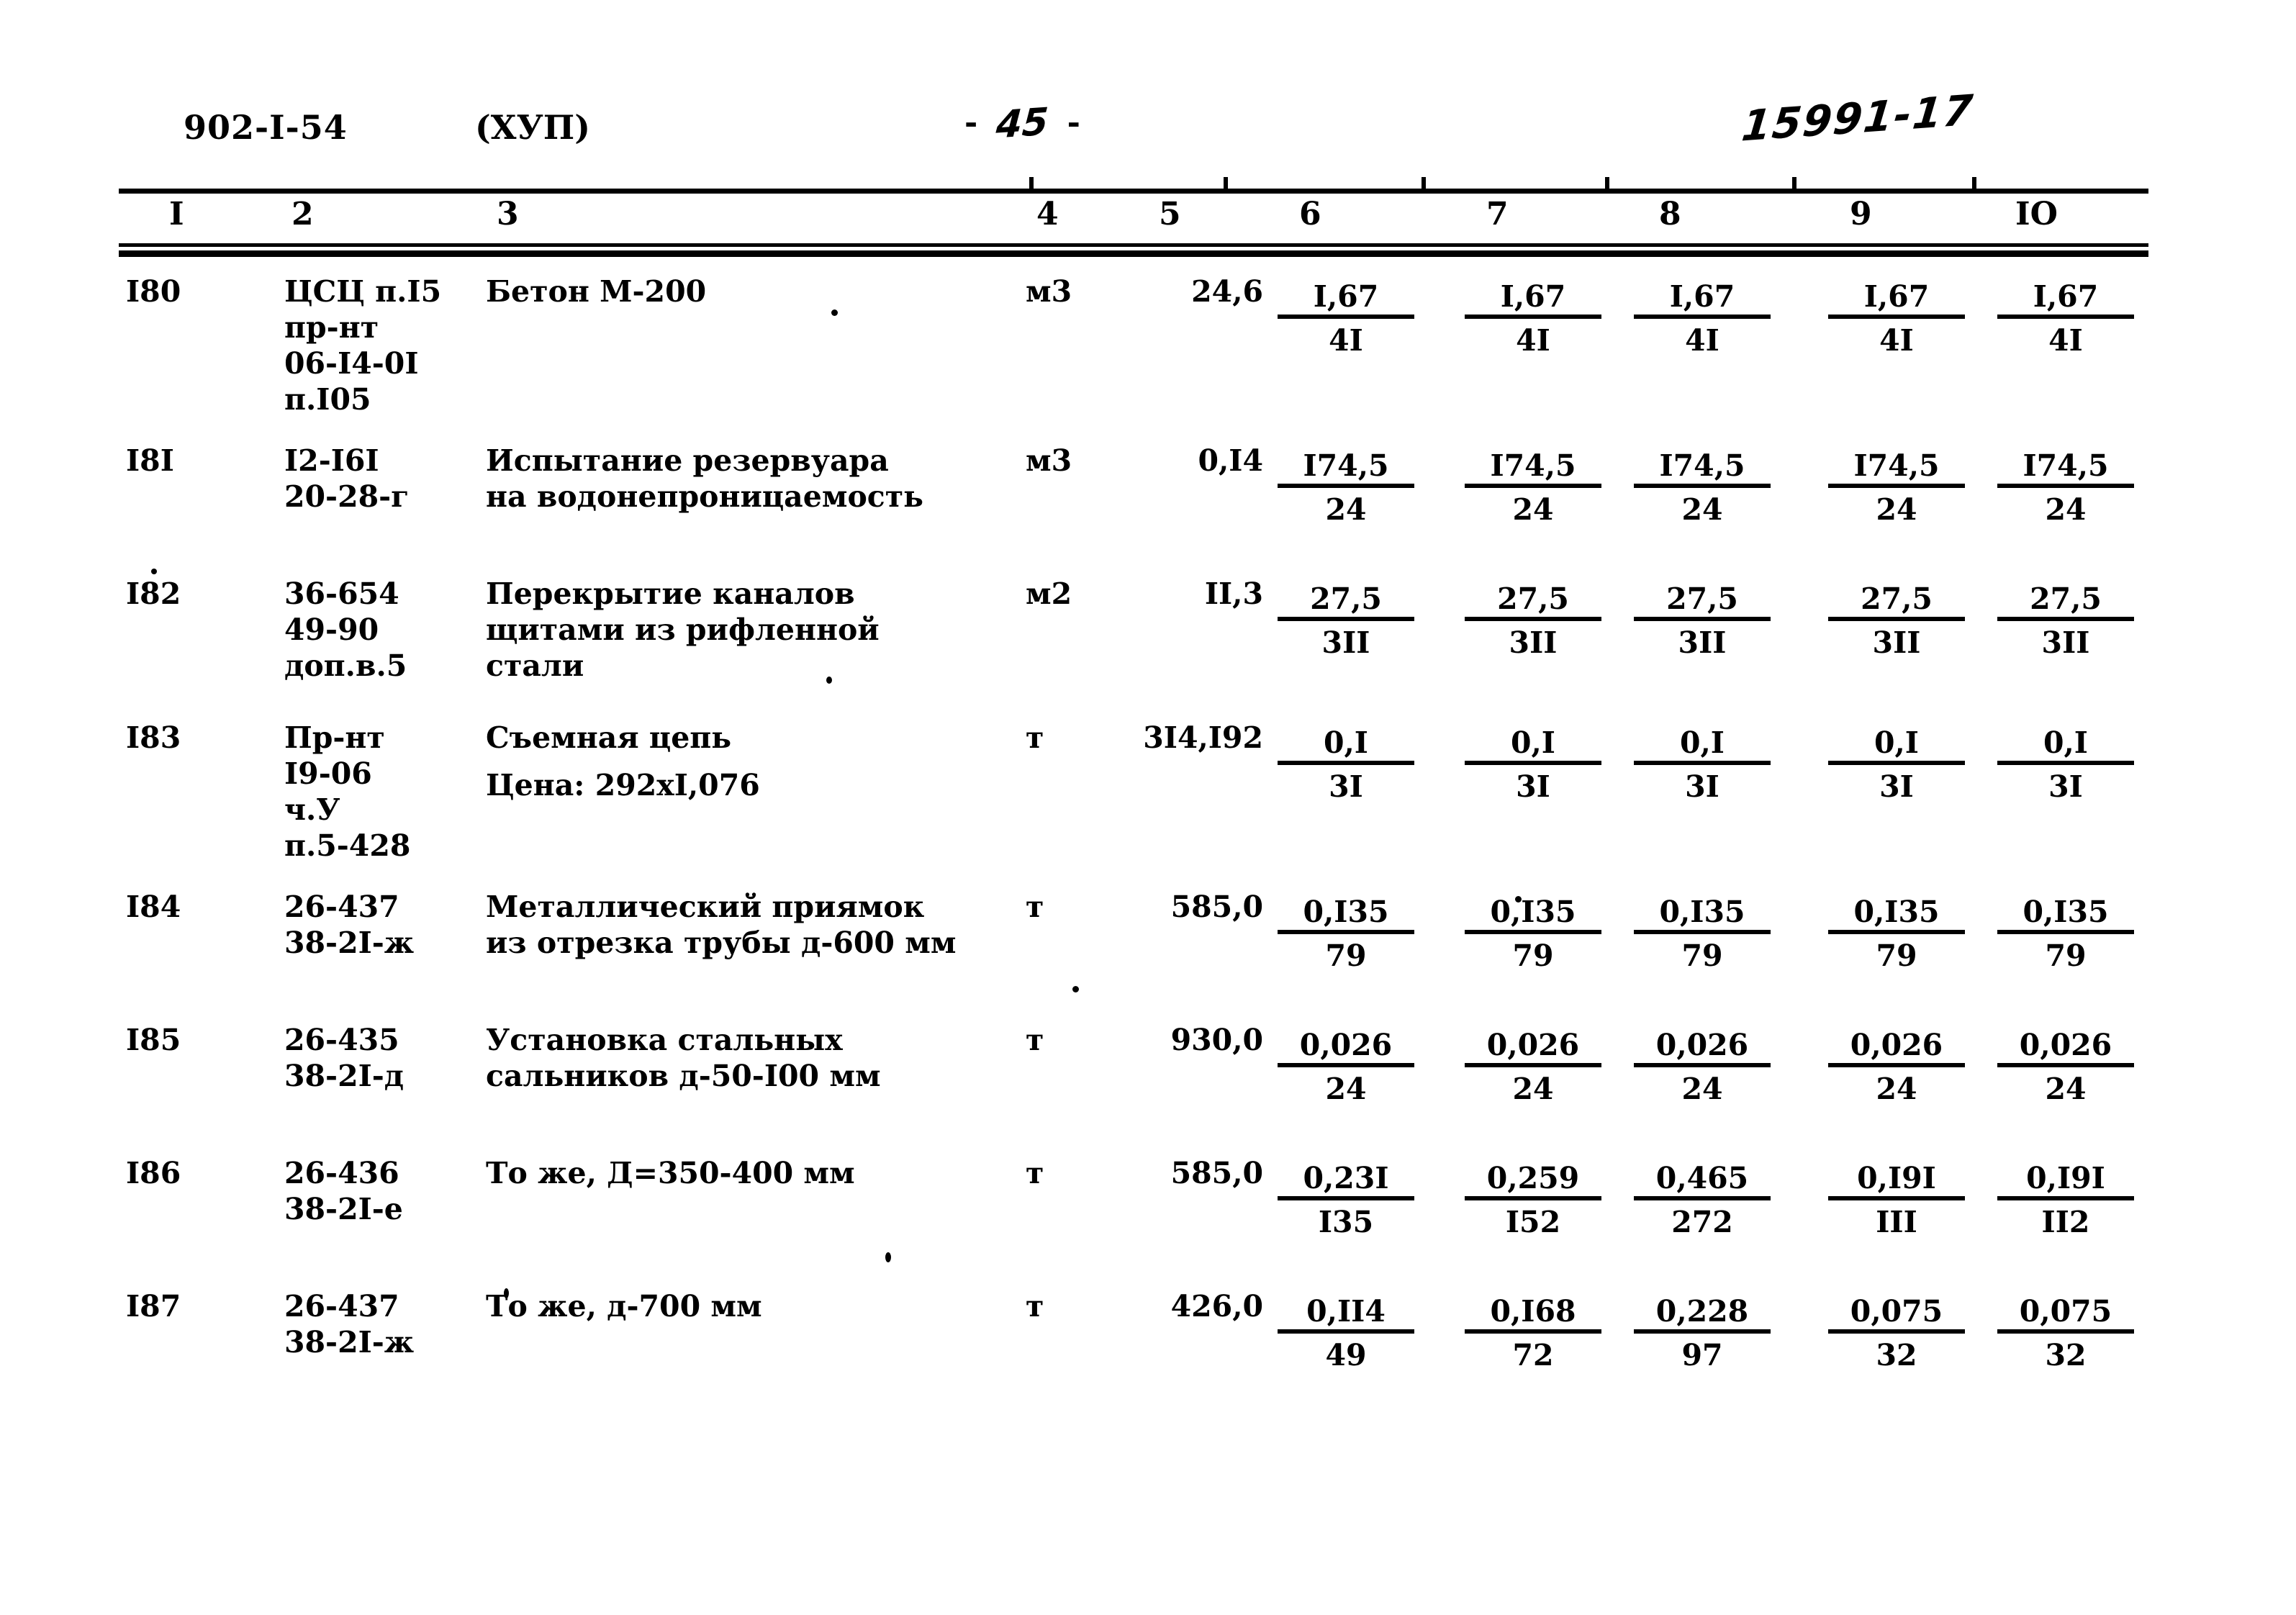  Describe the element at coordinates (670, 1173) in the screenshot. I see `description-line: То же, Д=350-400 мм` at that location.